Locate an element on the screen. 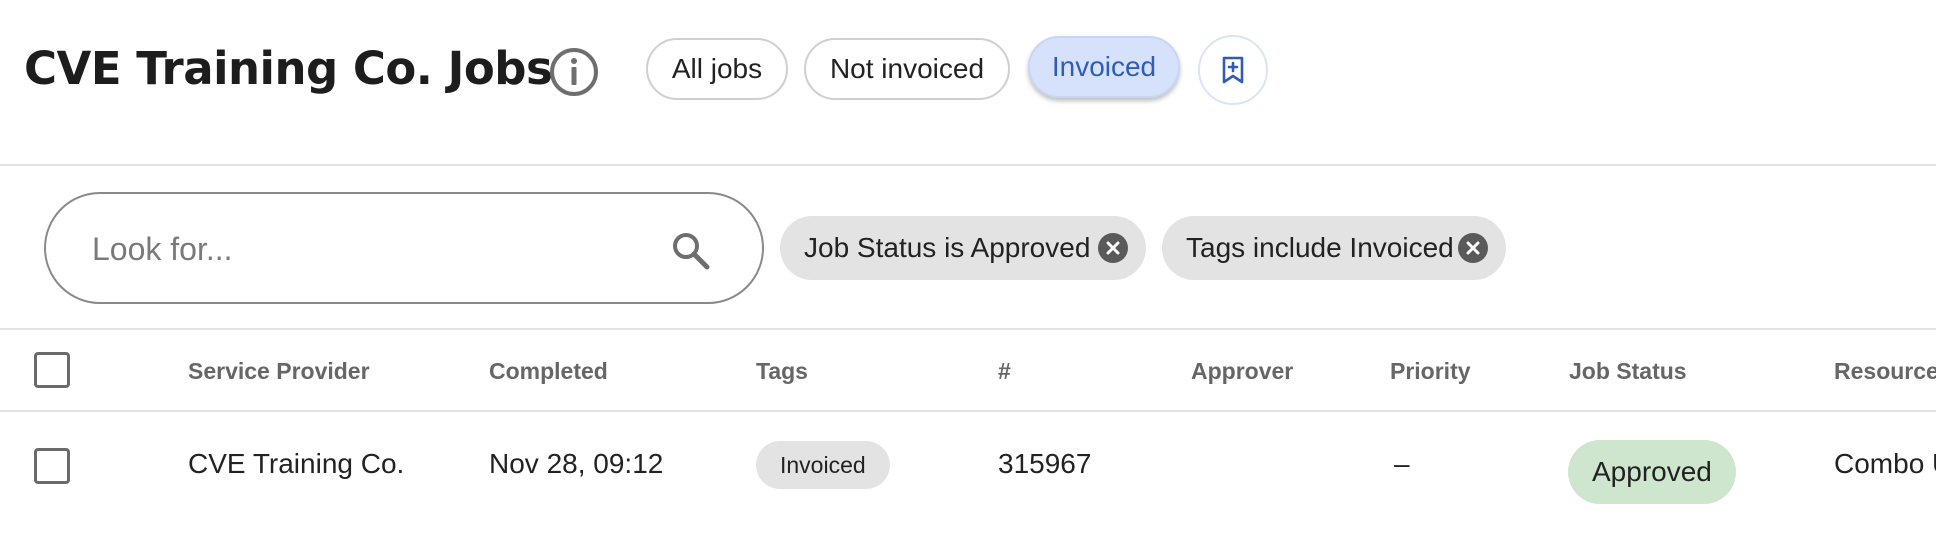  tab-not-invoiced: Not invoiced is located at coordinates (907, 69).